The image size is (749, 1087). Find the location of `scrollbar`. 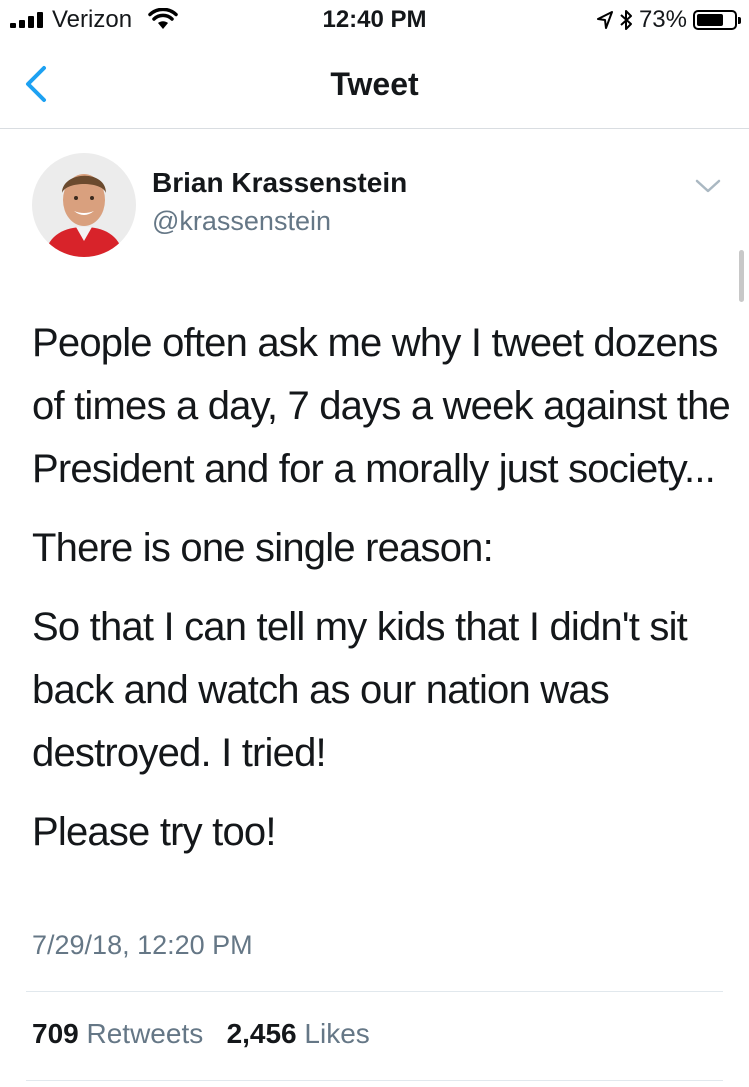

scrollbar is located at coordinates (741, 276).